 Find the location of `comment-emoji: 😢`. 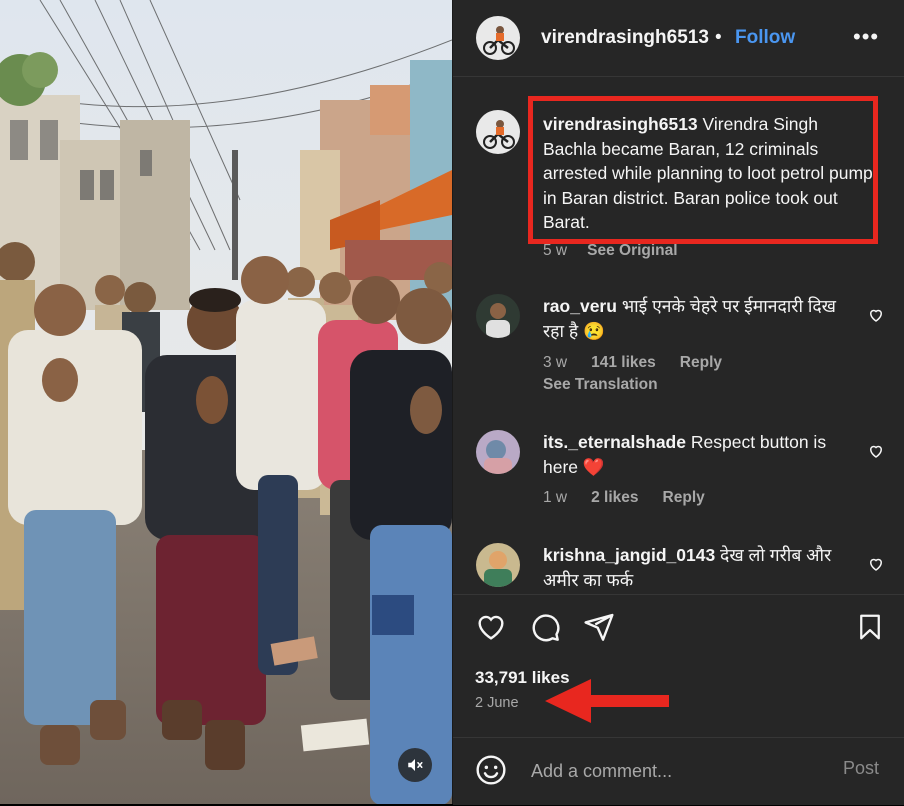

comment-emoji: 😢 is located at coordinates (594, 330).